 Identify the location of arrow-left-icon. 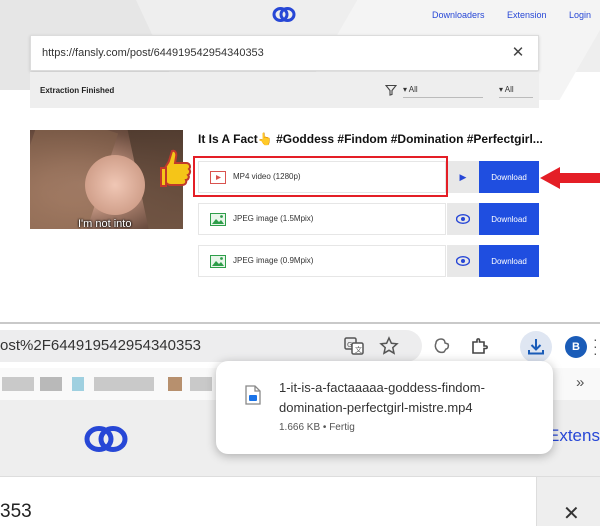
(570, 178).